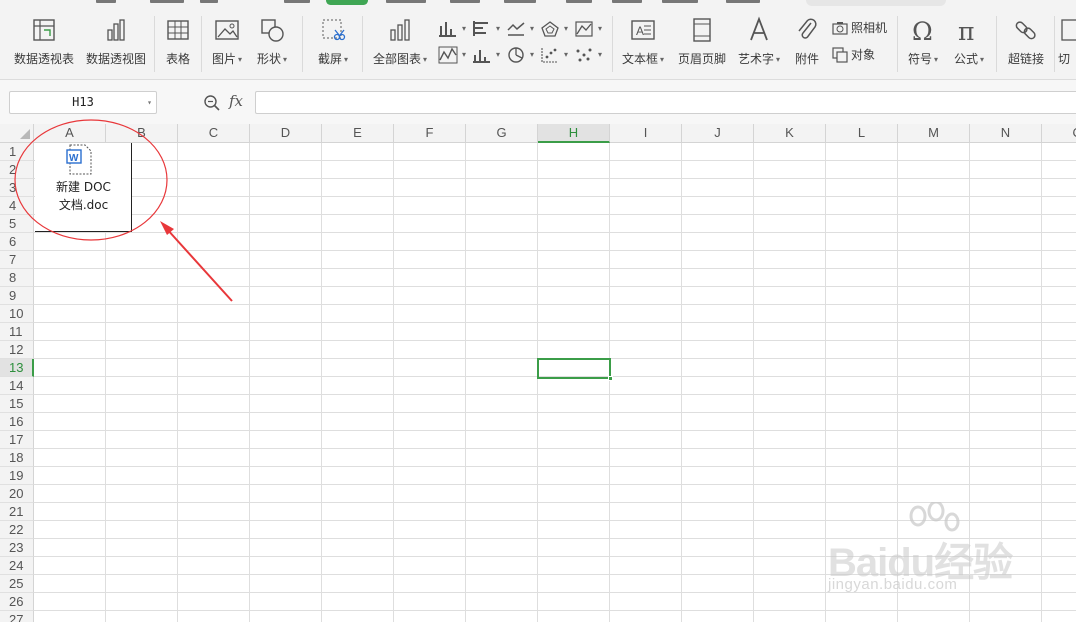 The height and width of the screenshot is (622, 1076). What do you see at coordinates (17, 206) in the screenshot?
I see `row-header-4: 4` at bounding box center [17, 206].